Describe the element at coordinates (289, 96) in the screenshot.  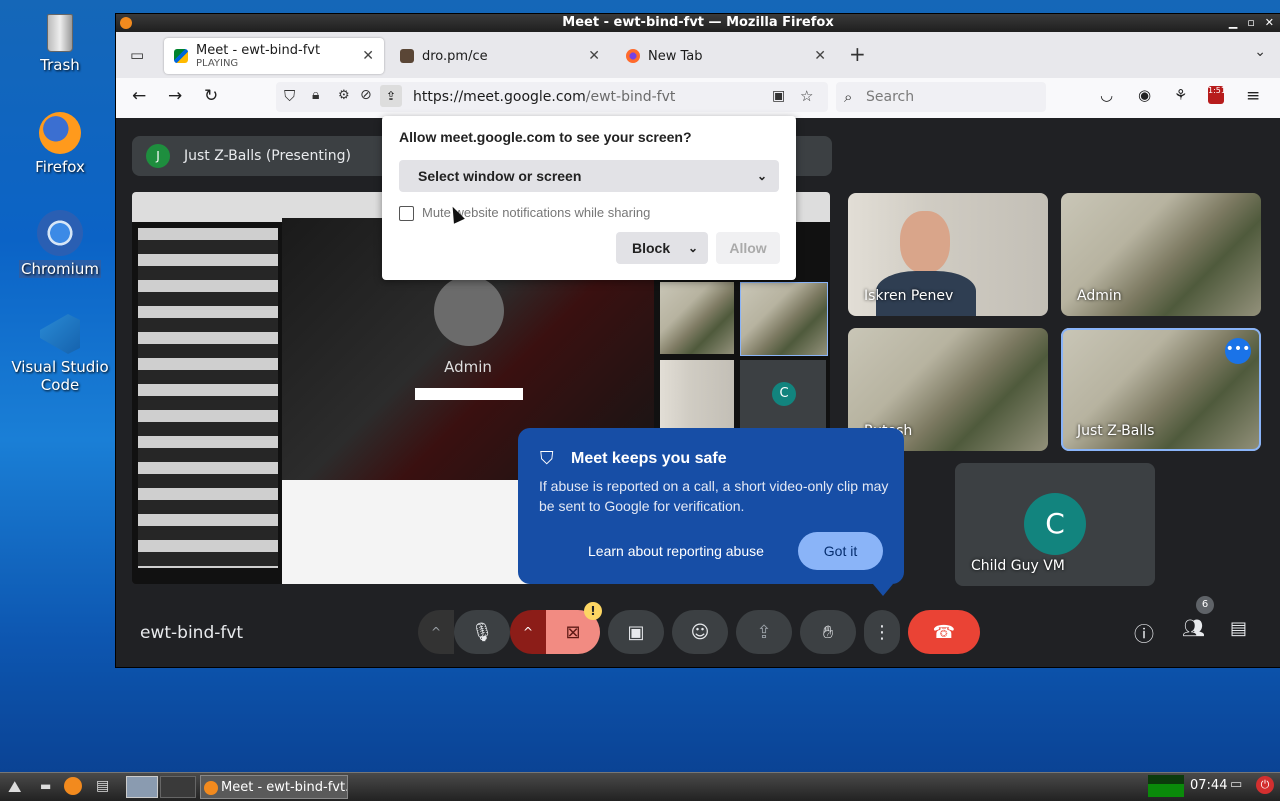
I see `tracking-shield-icon: ⛉` at that location.